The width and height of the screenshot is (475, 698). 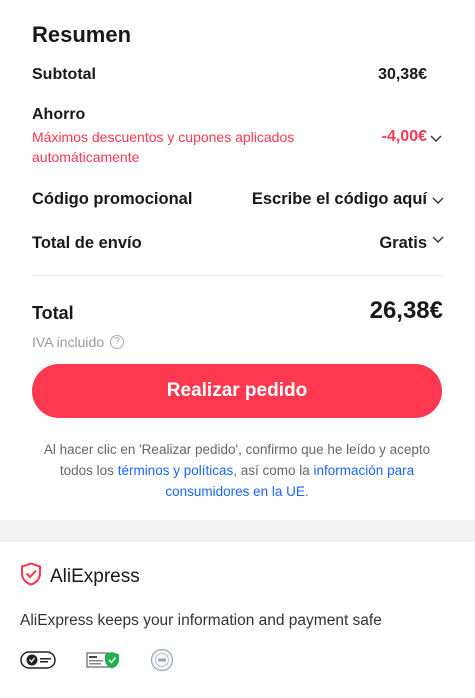 What do you see at coordinates (82, 34) in the screenshot?
I see `summary-title: Resumen` at bounding box center [82, 34].